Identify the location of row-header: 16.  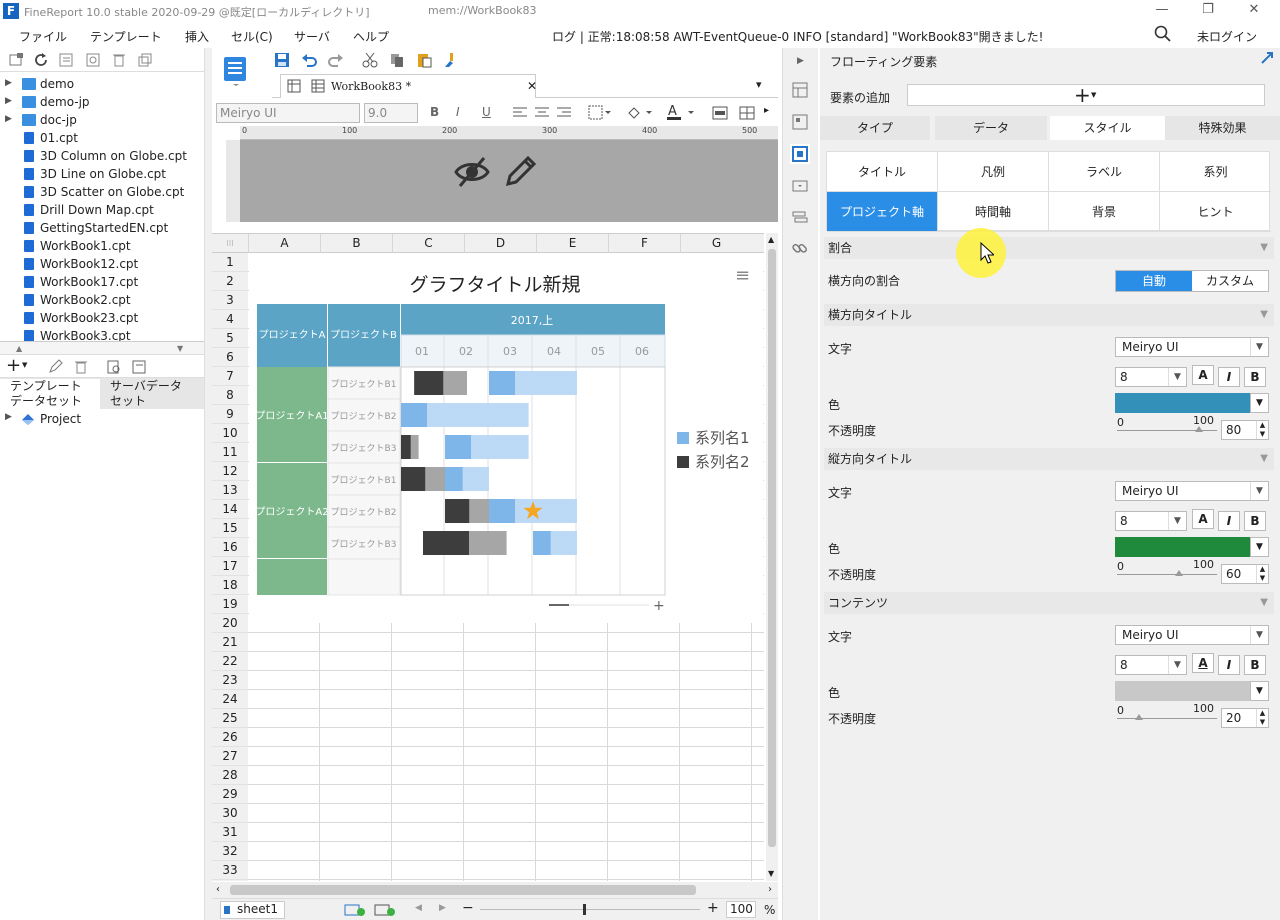
(230, 547).